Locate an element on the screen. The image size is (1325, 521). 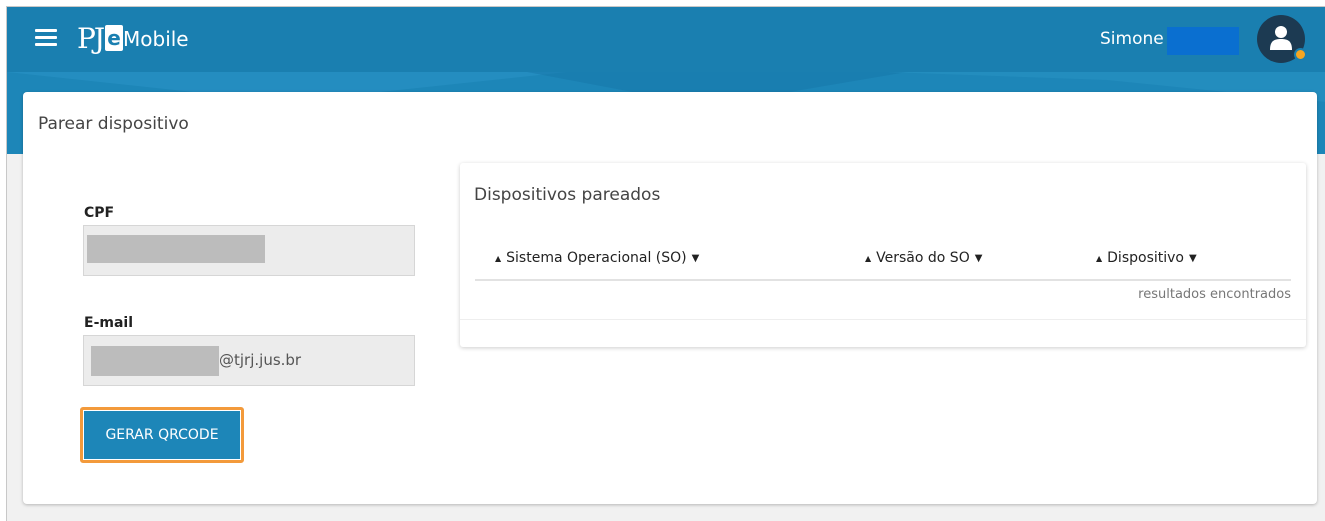
column-header-os: ▲ Sistema Operacional (SO) ▼ is located at coordinates (597, 258).